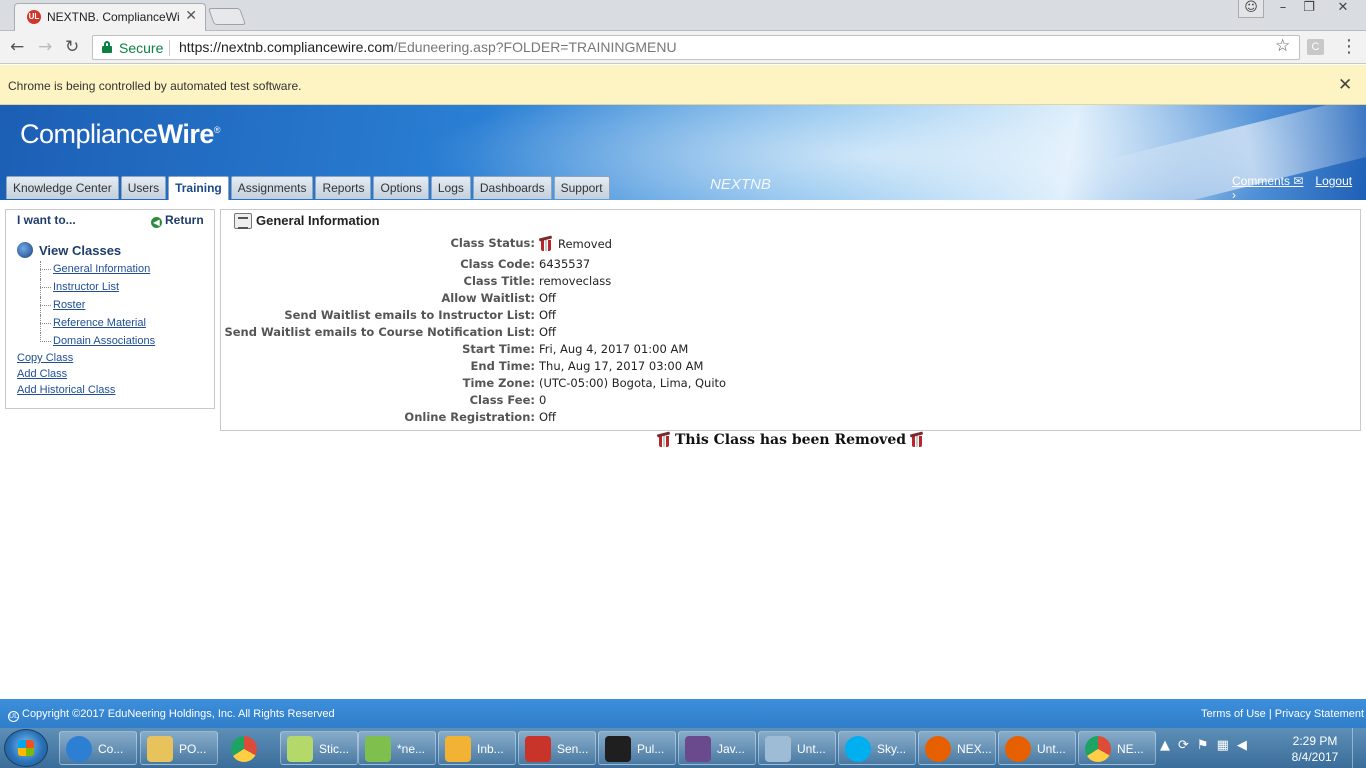 This screenshot has height=768, width=1366. What do you see at coordinates (1343, 9) in the screenshot?
I see `window-close-icon: ✕` at bounding box center [1343, 9].